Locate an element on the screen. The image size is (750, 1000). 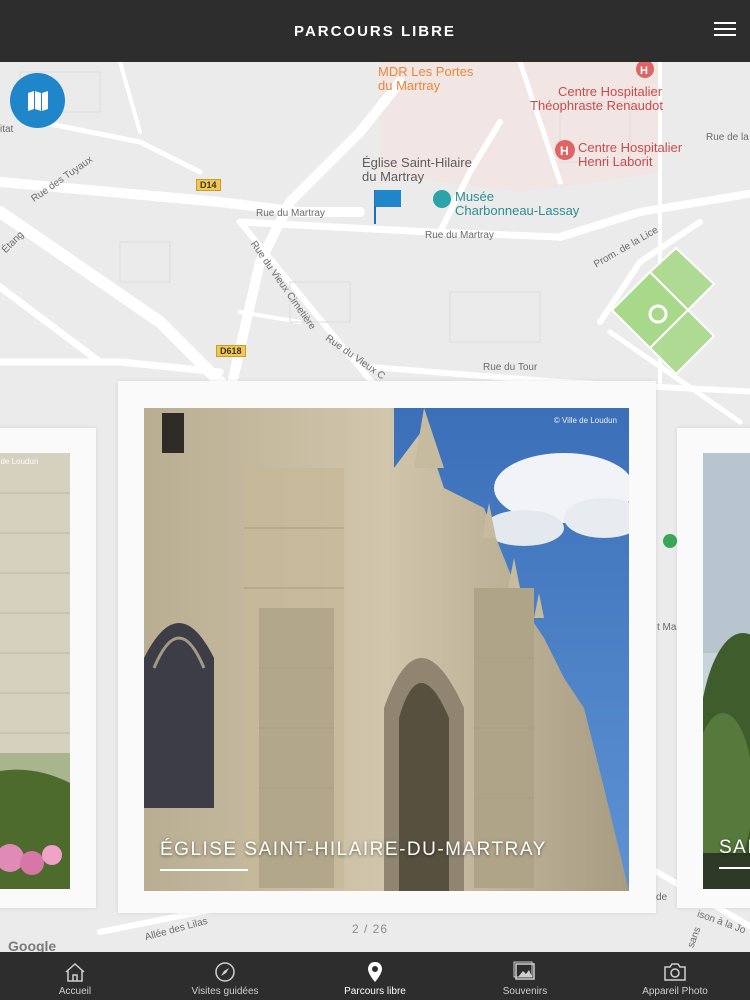
poi-label: MDR Les Portes is located at coordinates (426, 71).